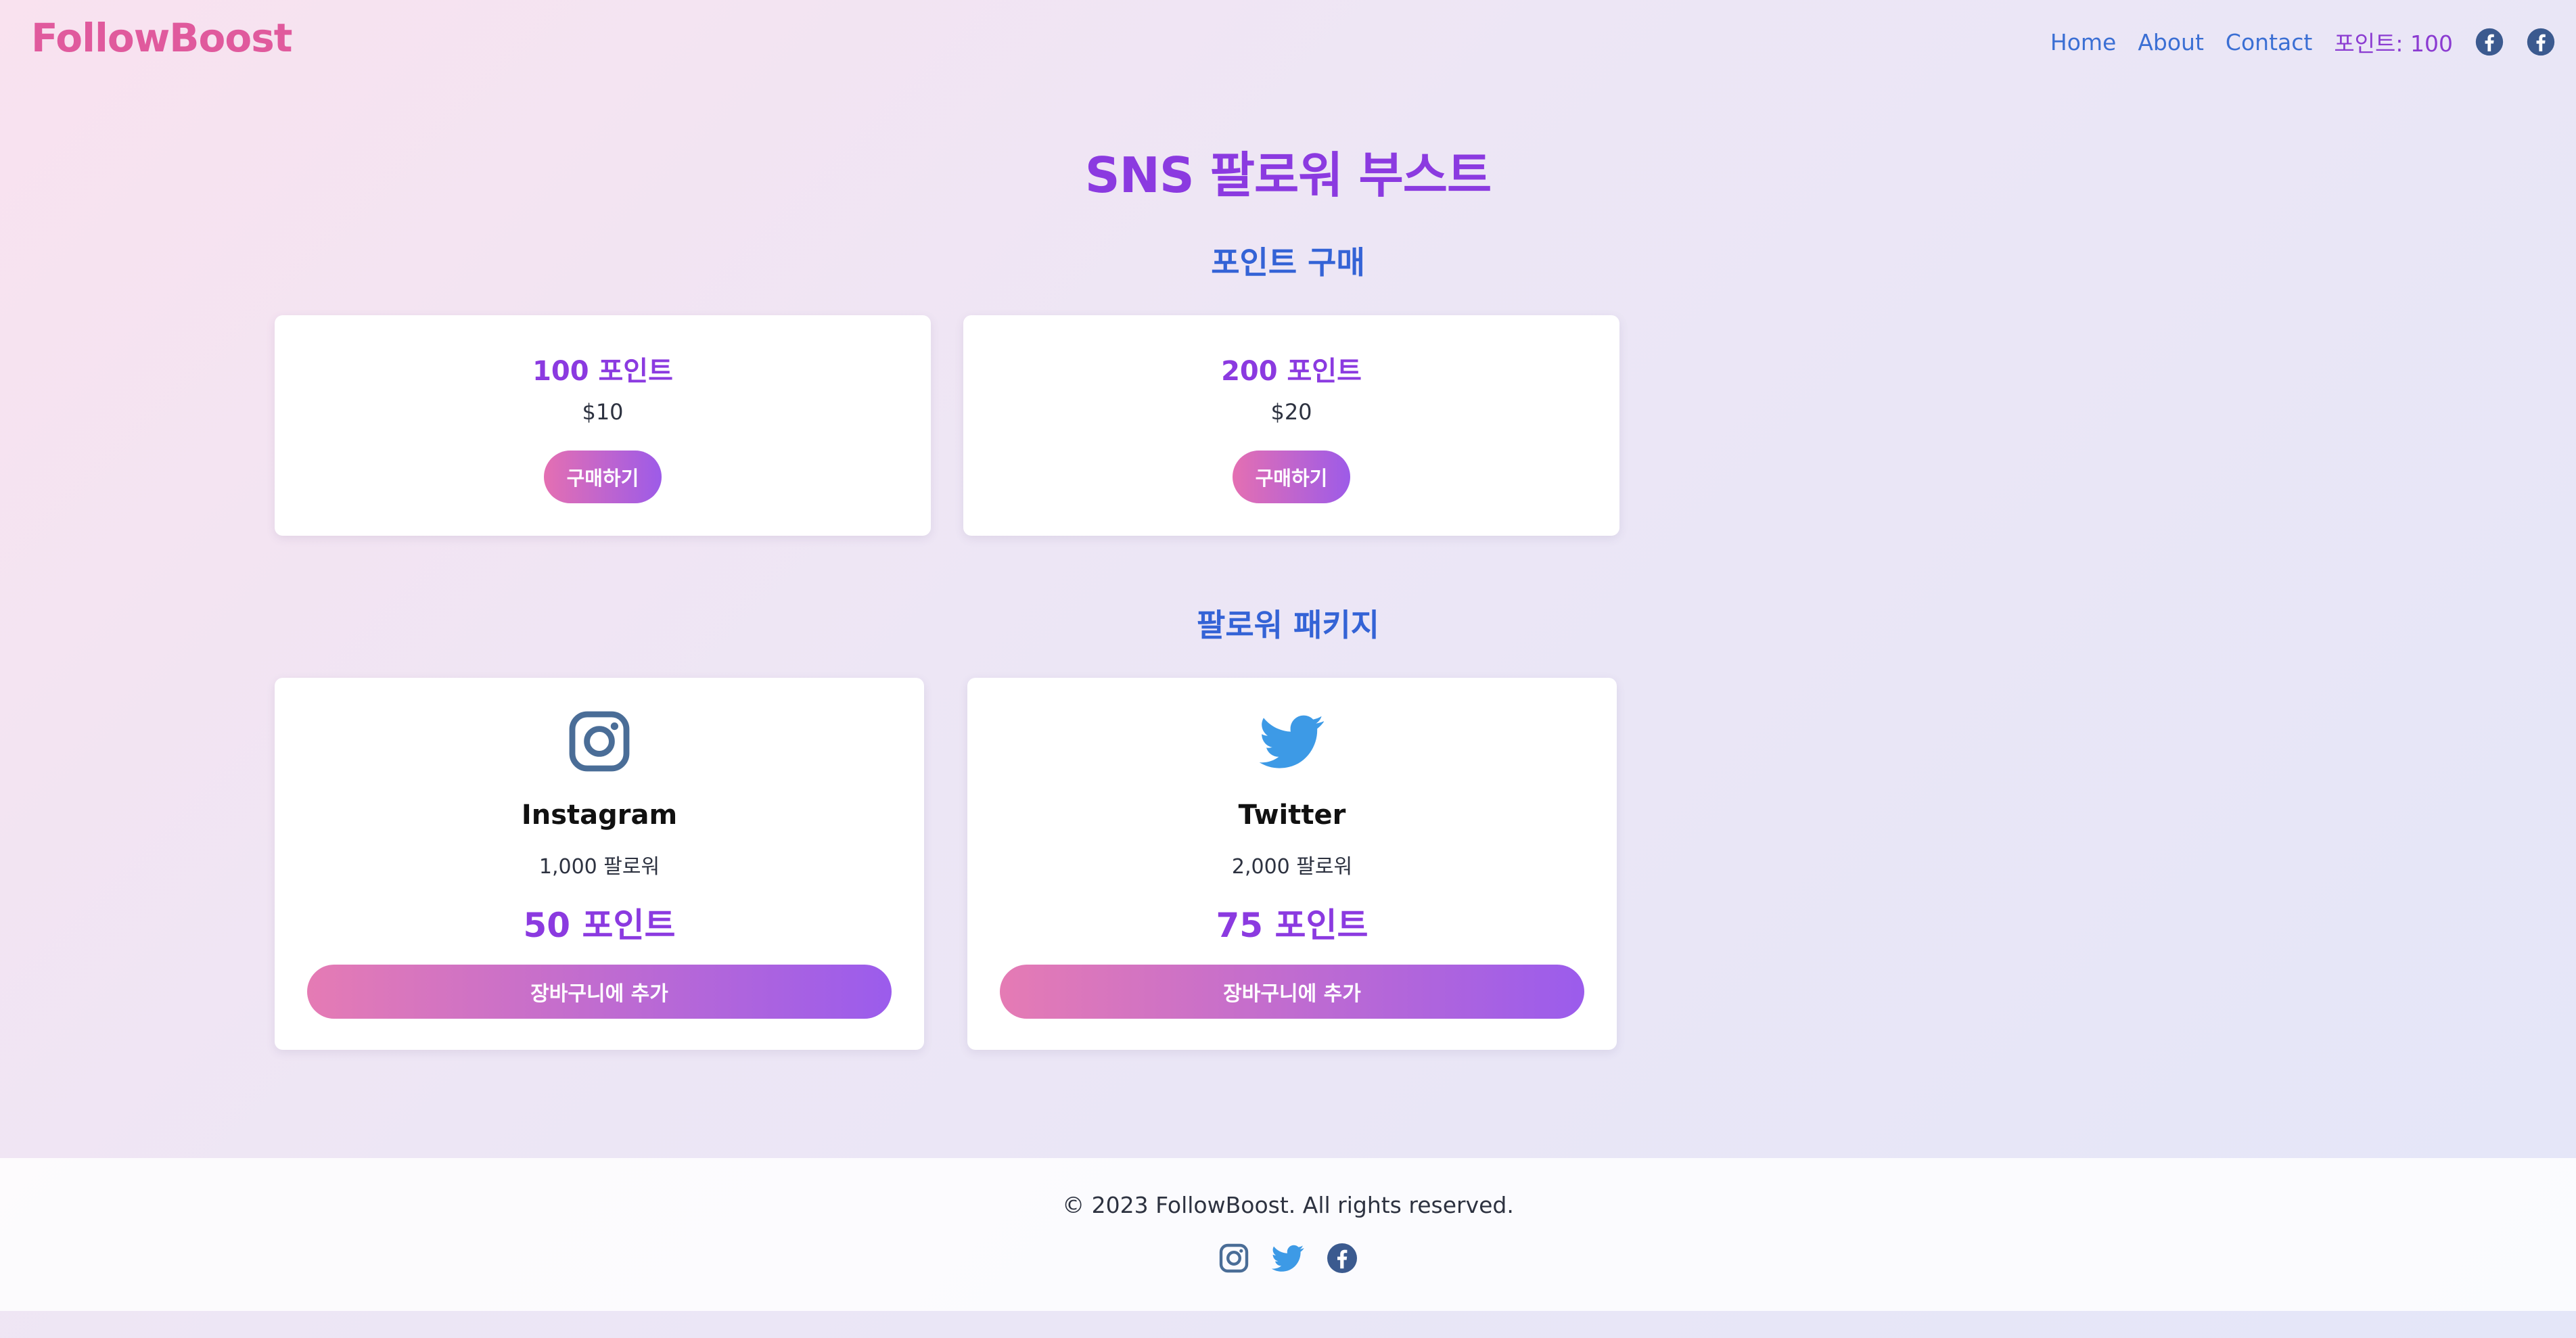  I want to click on footer-social-icons, so click(1288, 1258).